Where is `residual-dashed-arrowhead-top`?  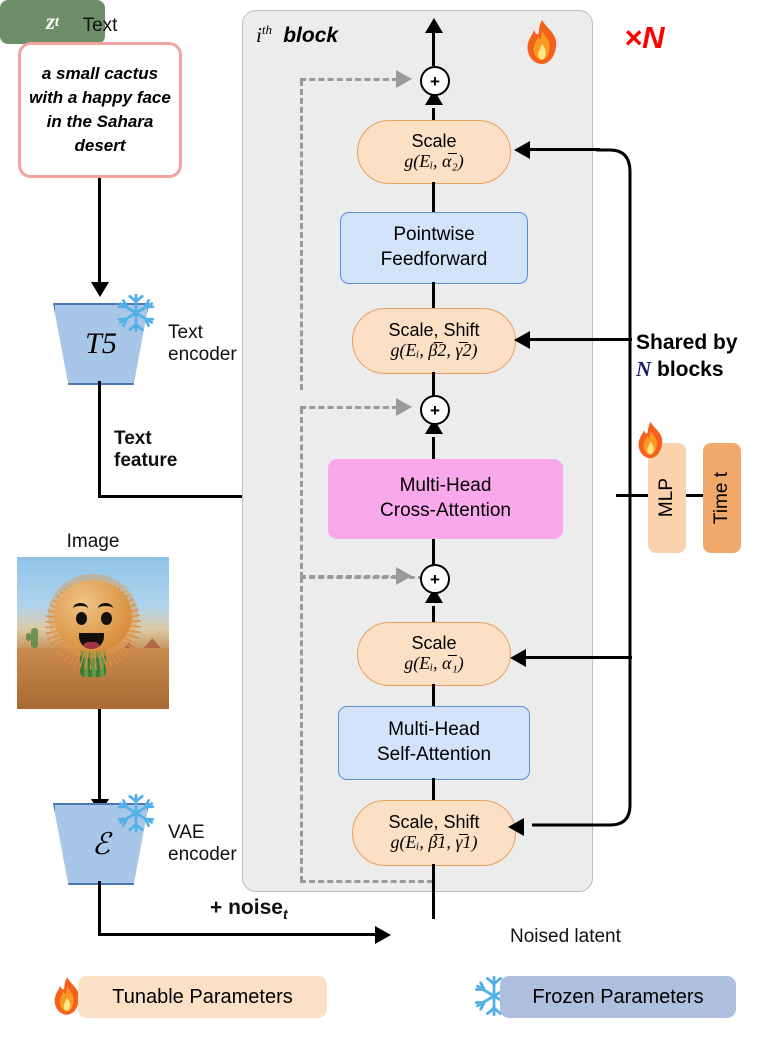 residual-dashed-arrowhead-top is located at coordinates (404, 79).